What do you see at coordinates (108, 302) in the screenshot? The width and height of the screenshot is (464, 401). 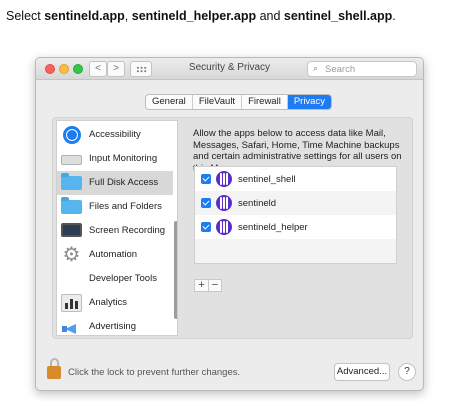 I see `sidebar-item-label: Analytics` at bounding box center [108, 302].